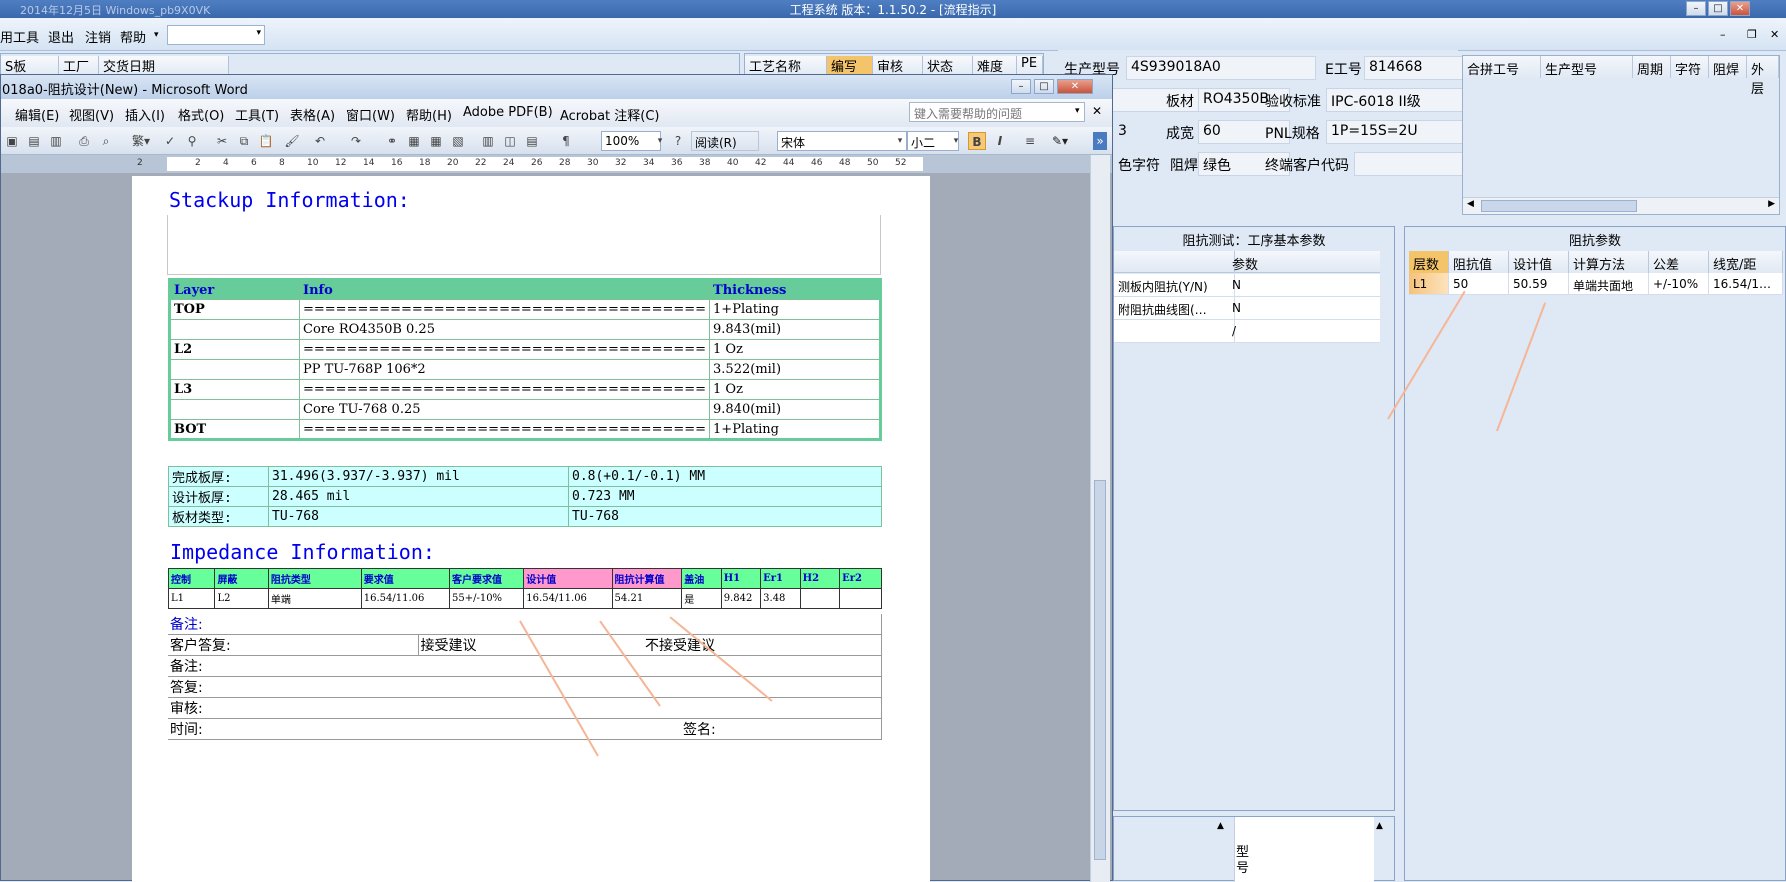  Describe the element at coordinates (141, 141) in the screenshot. I see `traditional-icon: 繁▾` at that location.